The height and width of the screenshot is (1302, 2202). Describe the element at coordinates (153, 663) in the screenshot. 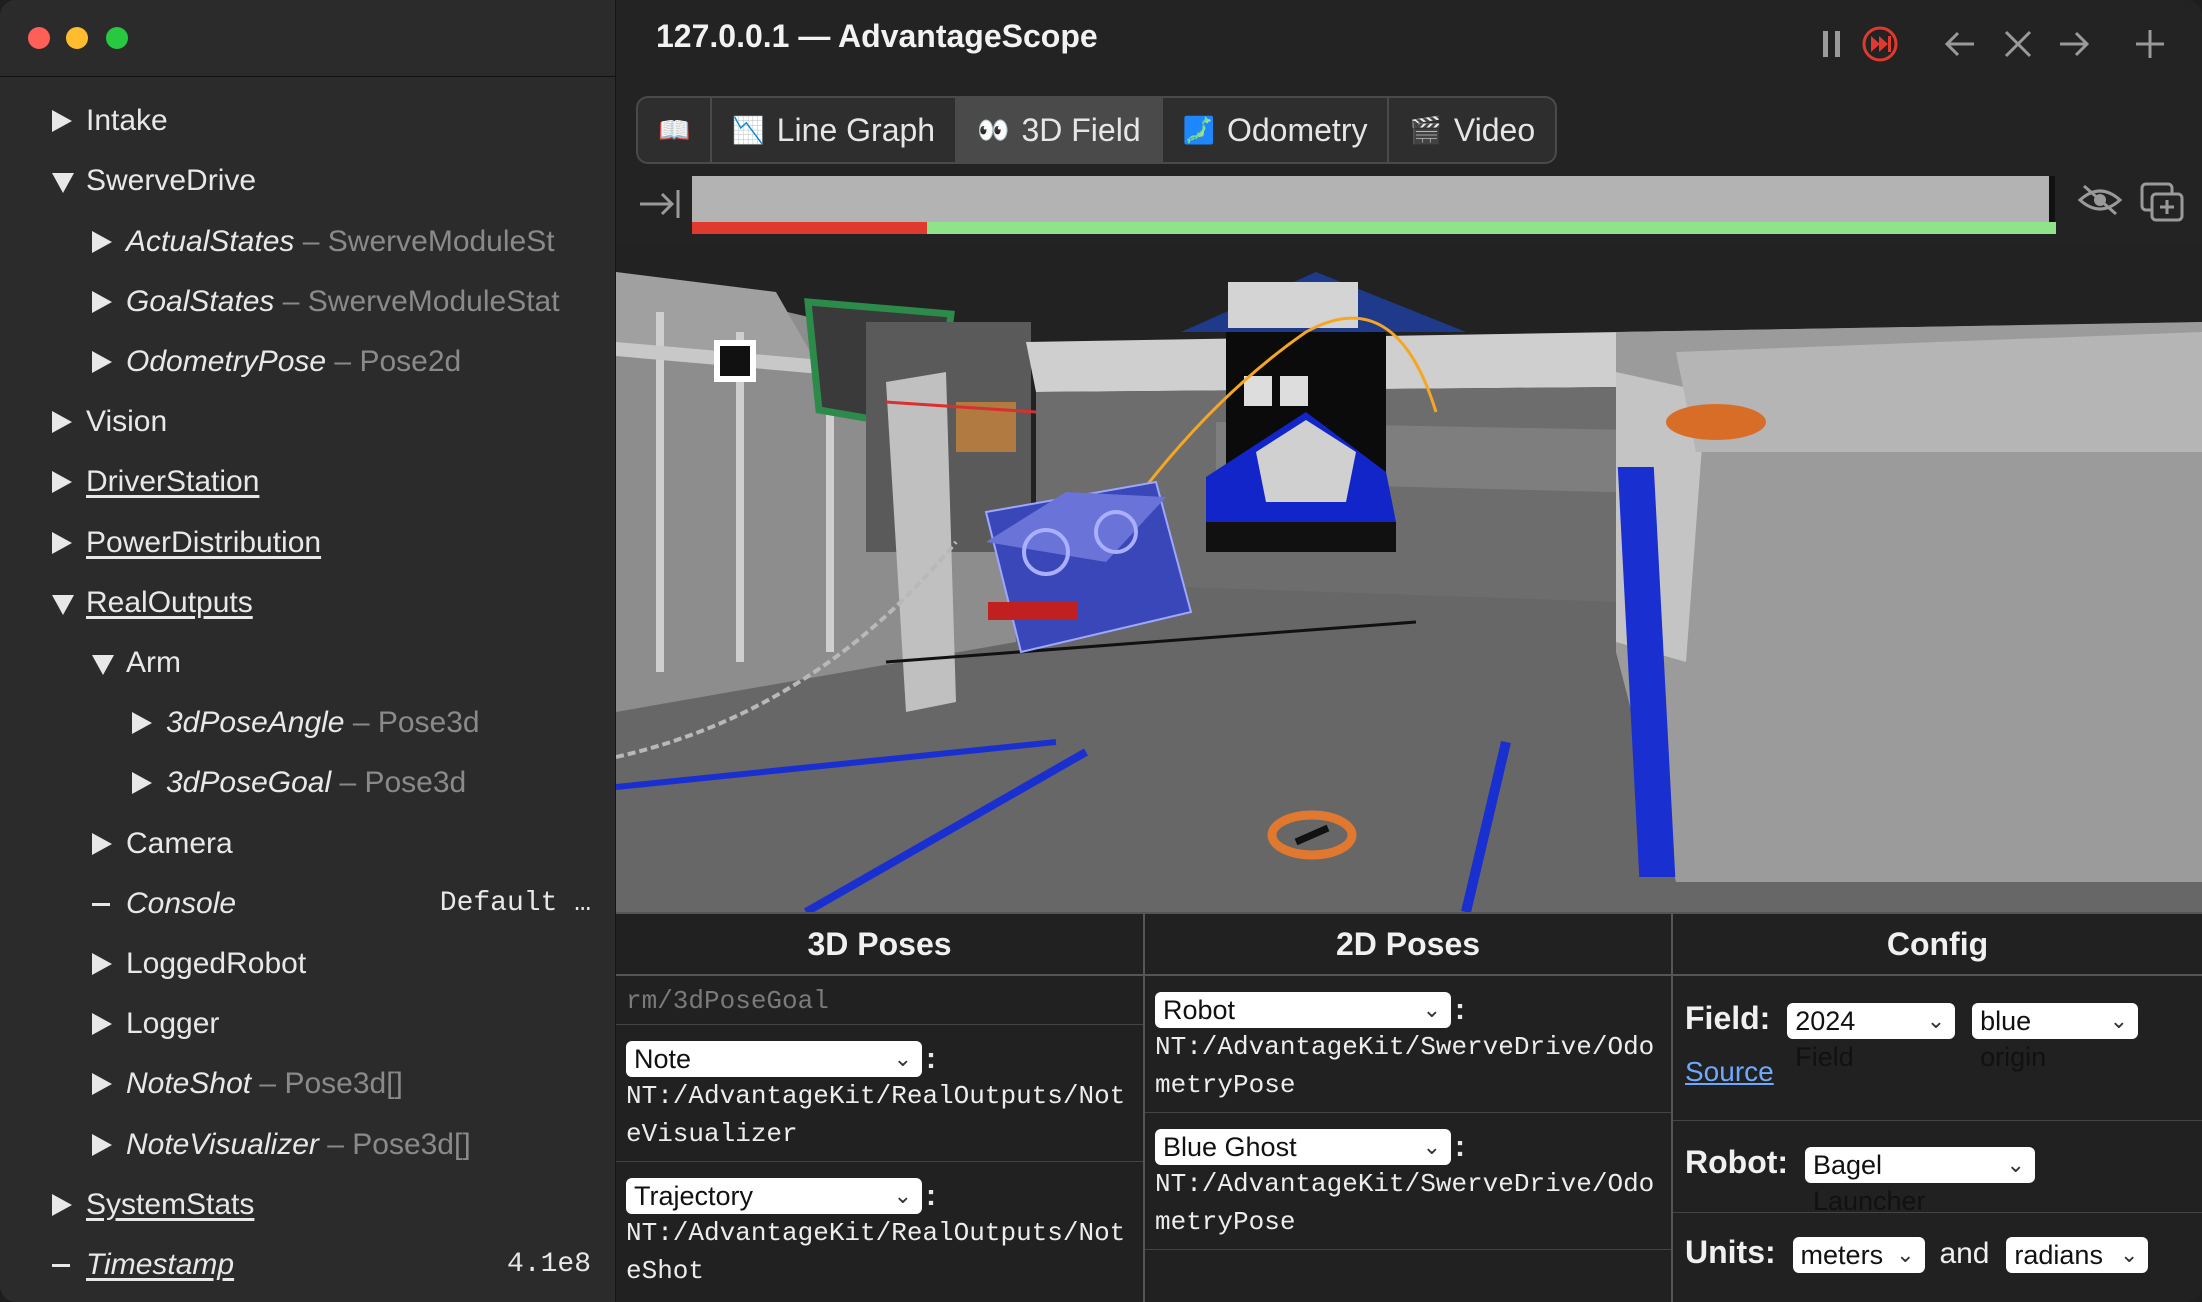

I see `tree-item-label: Arm` at that location.